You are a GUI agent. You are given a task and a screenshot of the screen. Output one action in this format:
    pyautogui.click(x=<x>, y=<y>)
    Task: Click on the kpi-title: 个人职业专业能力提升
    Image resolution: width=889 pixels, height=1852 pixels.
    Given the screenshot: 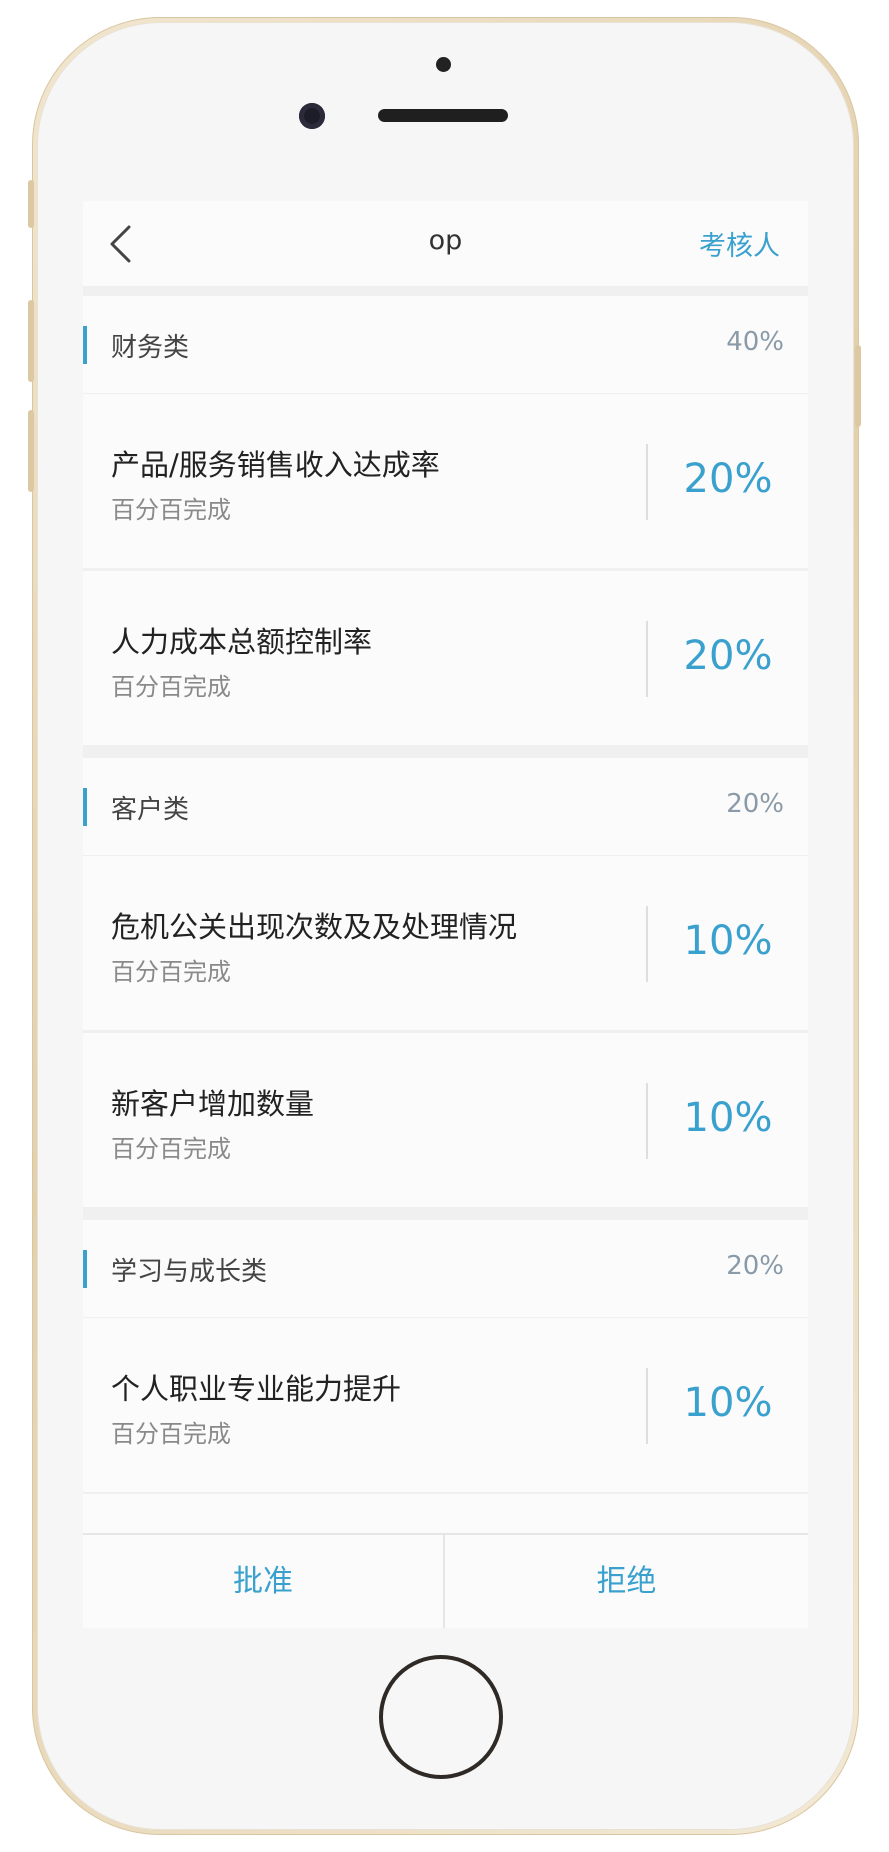 What is the action you would take?
    pyautogui.click(x=256, y=1389)
    